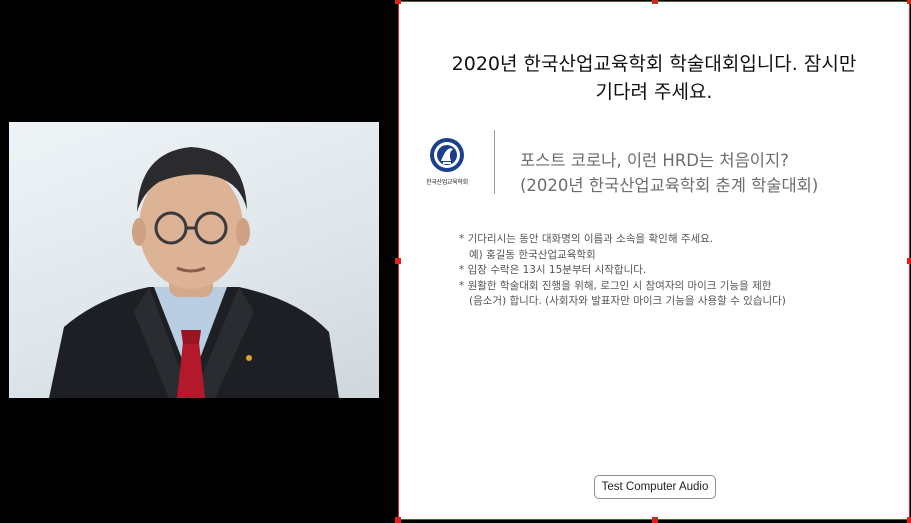 This screenshot has width=911, height=523. I want to click on note-line: 예) 홍길동 한국산업교육학회, so click(532, 254).